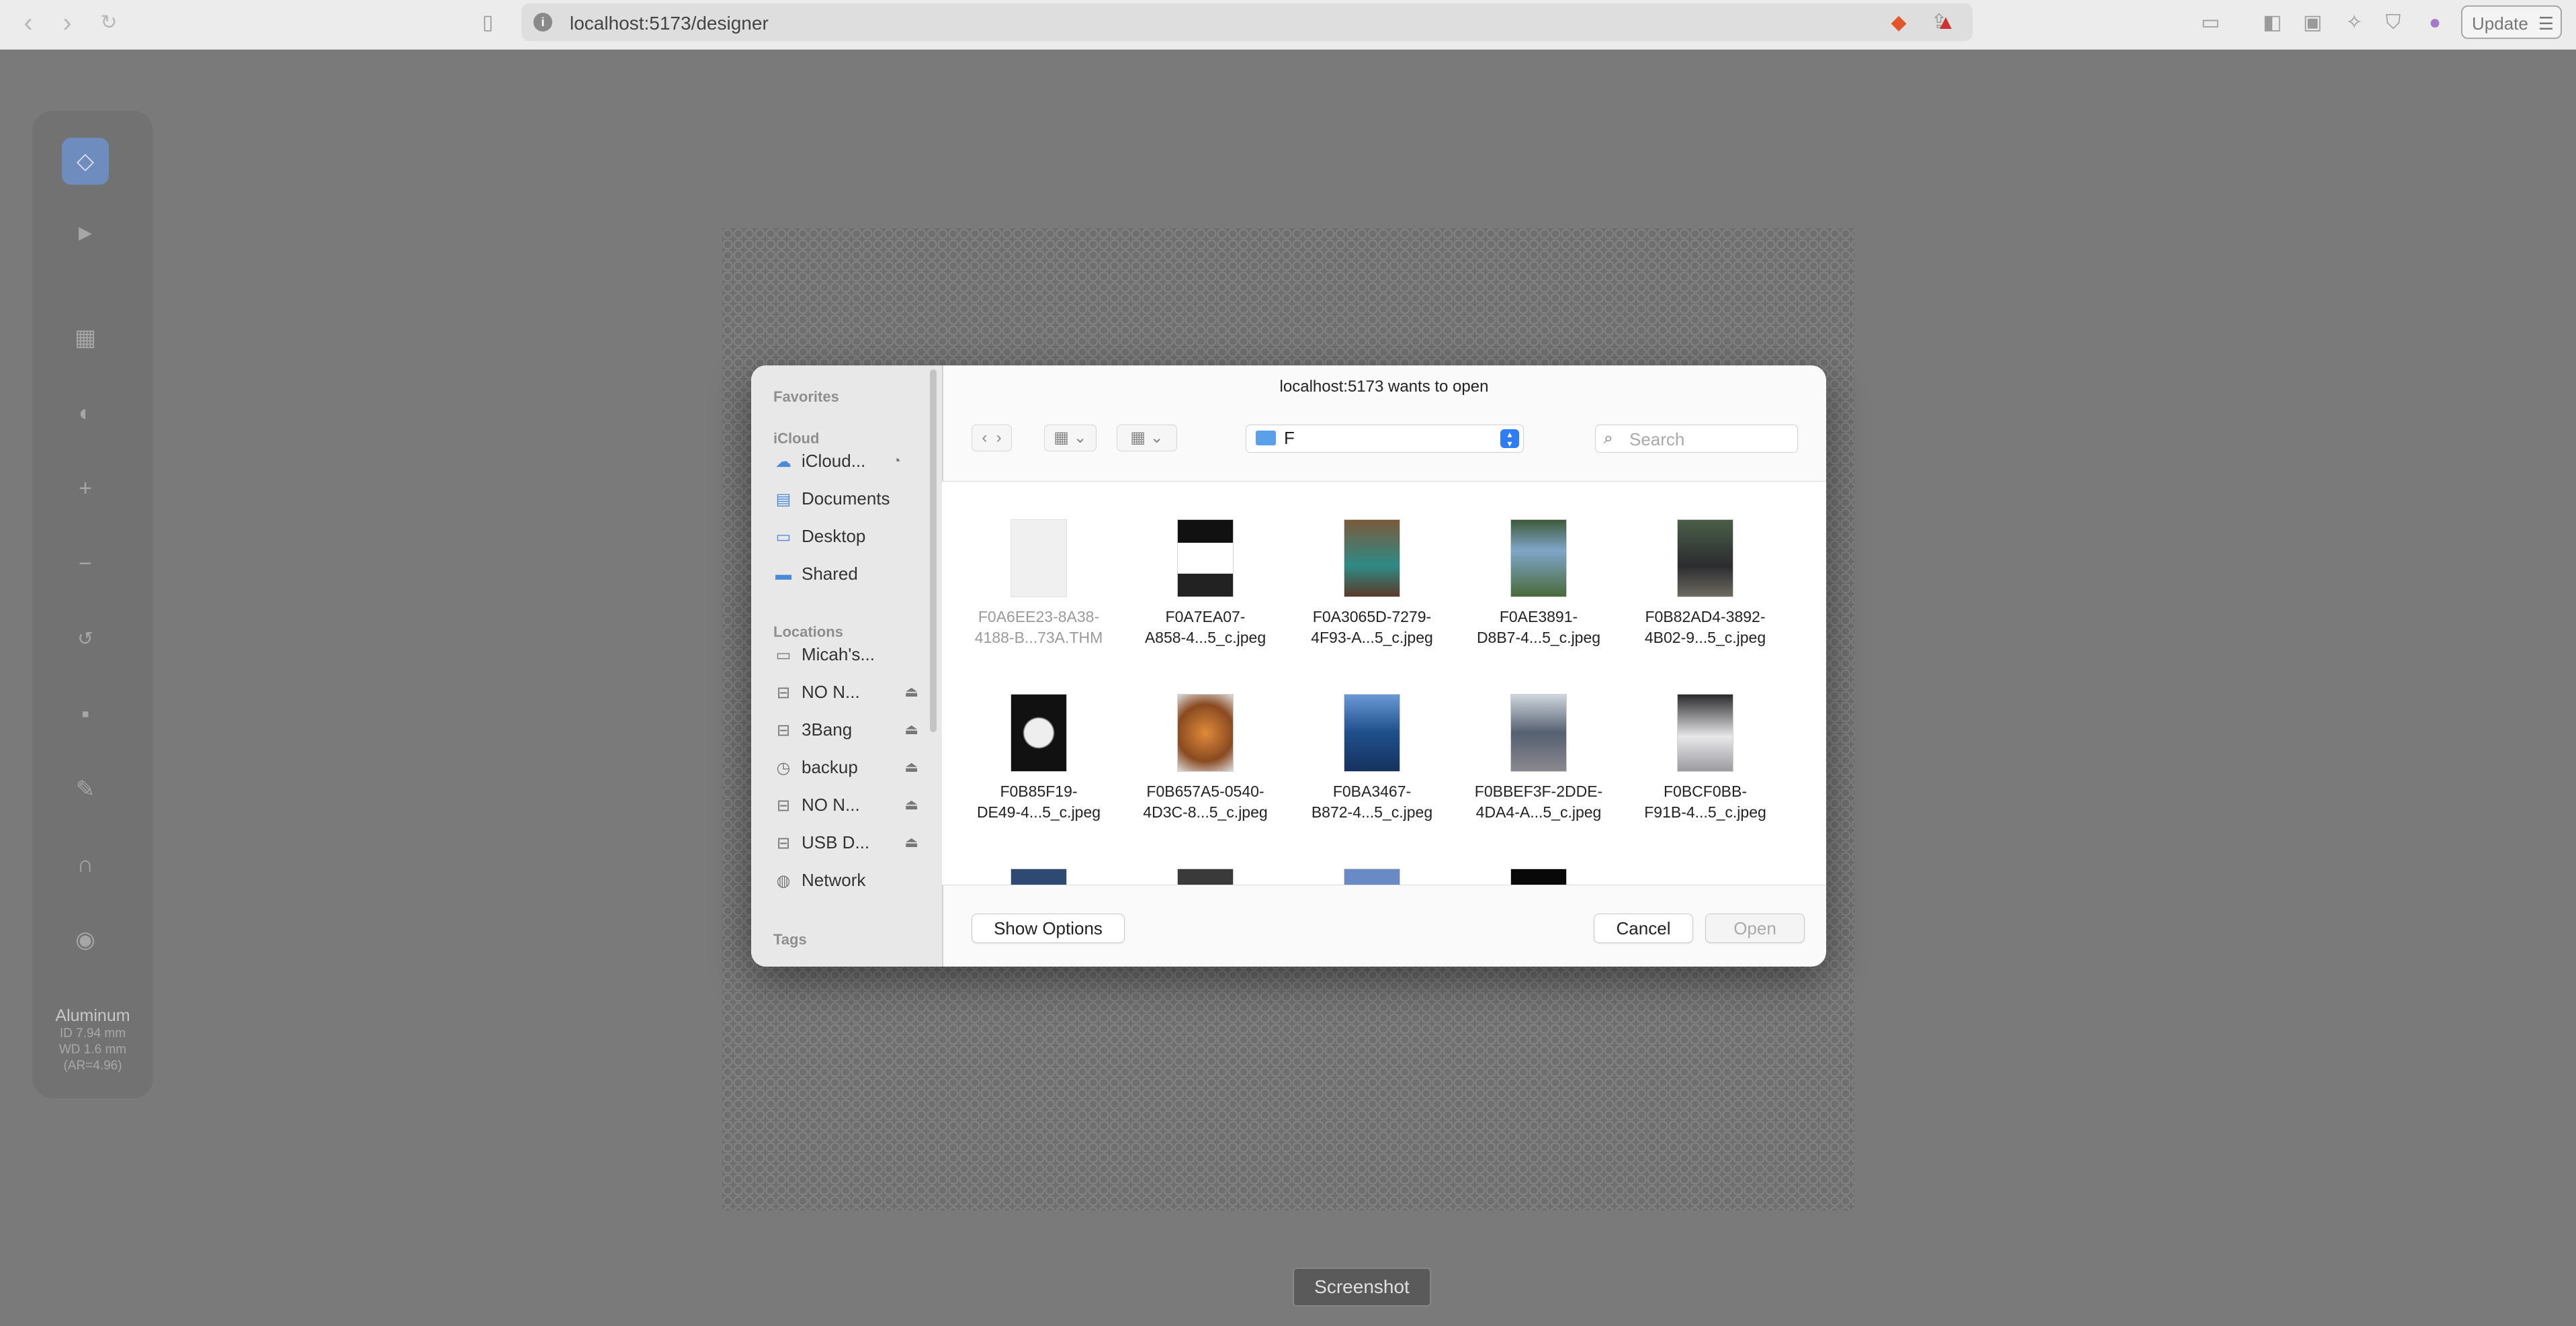 The image size is (2576, 1326). What do you see at coordinates (933, 550) in the screenshot?
I see `sidebar-scrollbar` at bounding box center [933, 550].